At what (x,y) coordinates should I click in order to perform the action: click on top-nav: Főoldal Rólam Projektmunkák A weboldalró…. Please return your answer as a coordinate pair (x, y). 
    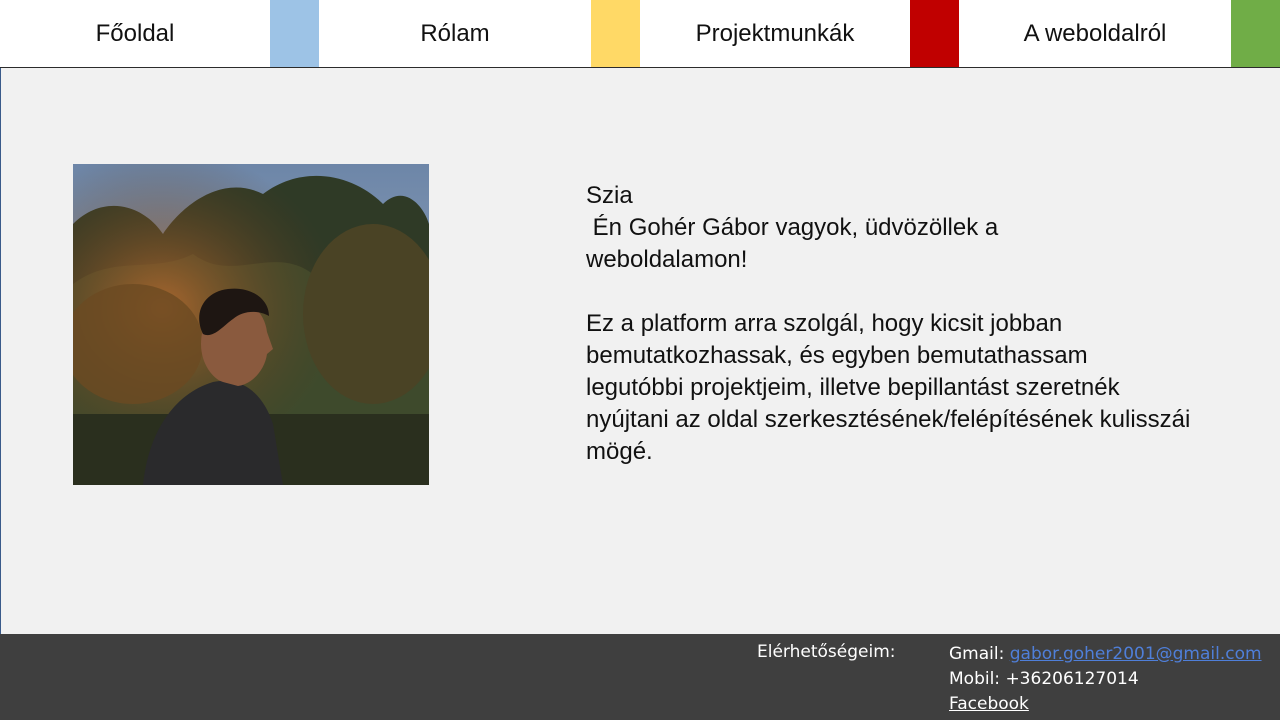
    Looking at the image, I should click on (640, 34).